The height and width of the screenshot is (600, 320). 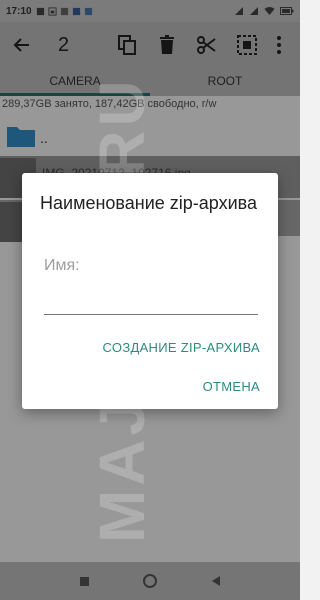 What do you see at coordinates (149, 203) in the screenshot?
I see `dialog-title: Наименование zip-архива` at bounding box center [149, 203].